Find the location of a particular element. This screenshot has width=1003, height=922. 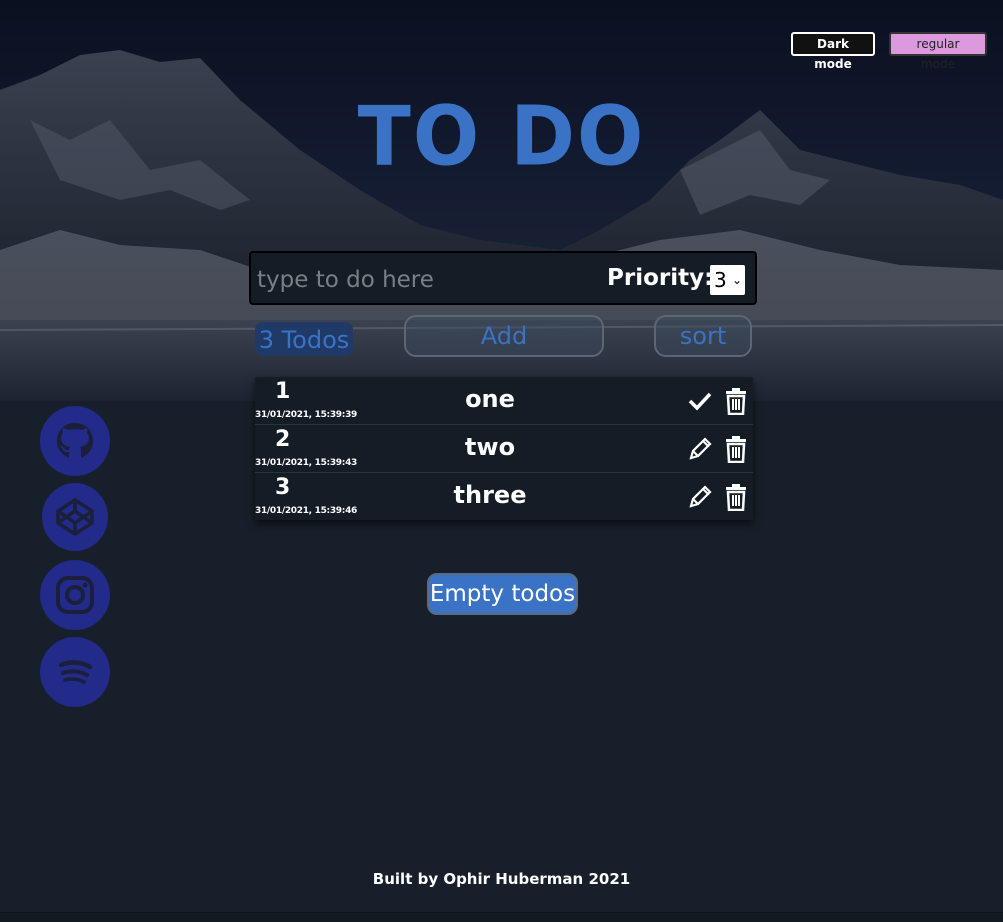

instagram-link is located at coordinates (75, 595).